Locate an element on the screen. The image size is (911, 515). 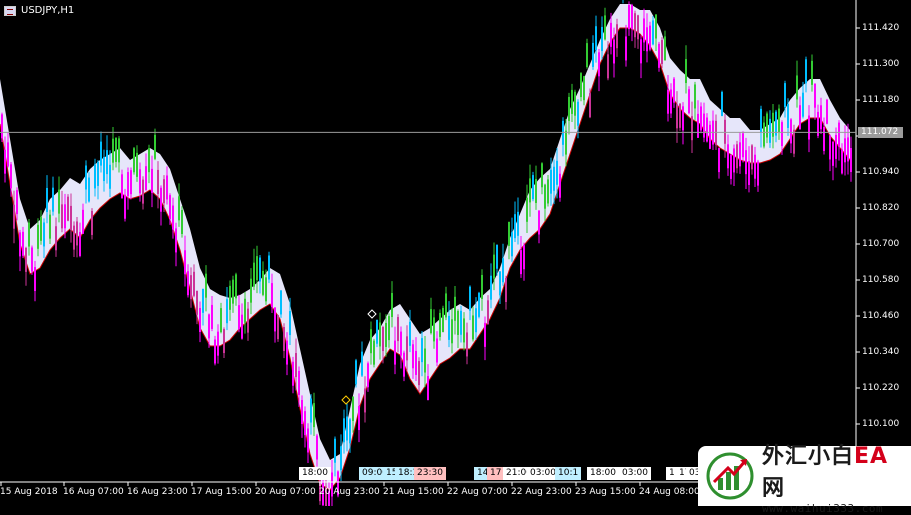
price-label: 110.700 is located at coordinates (881, 244).